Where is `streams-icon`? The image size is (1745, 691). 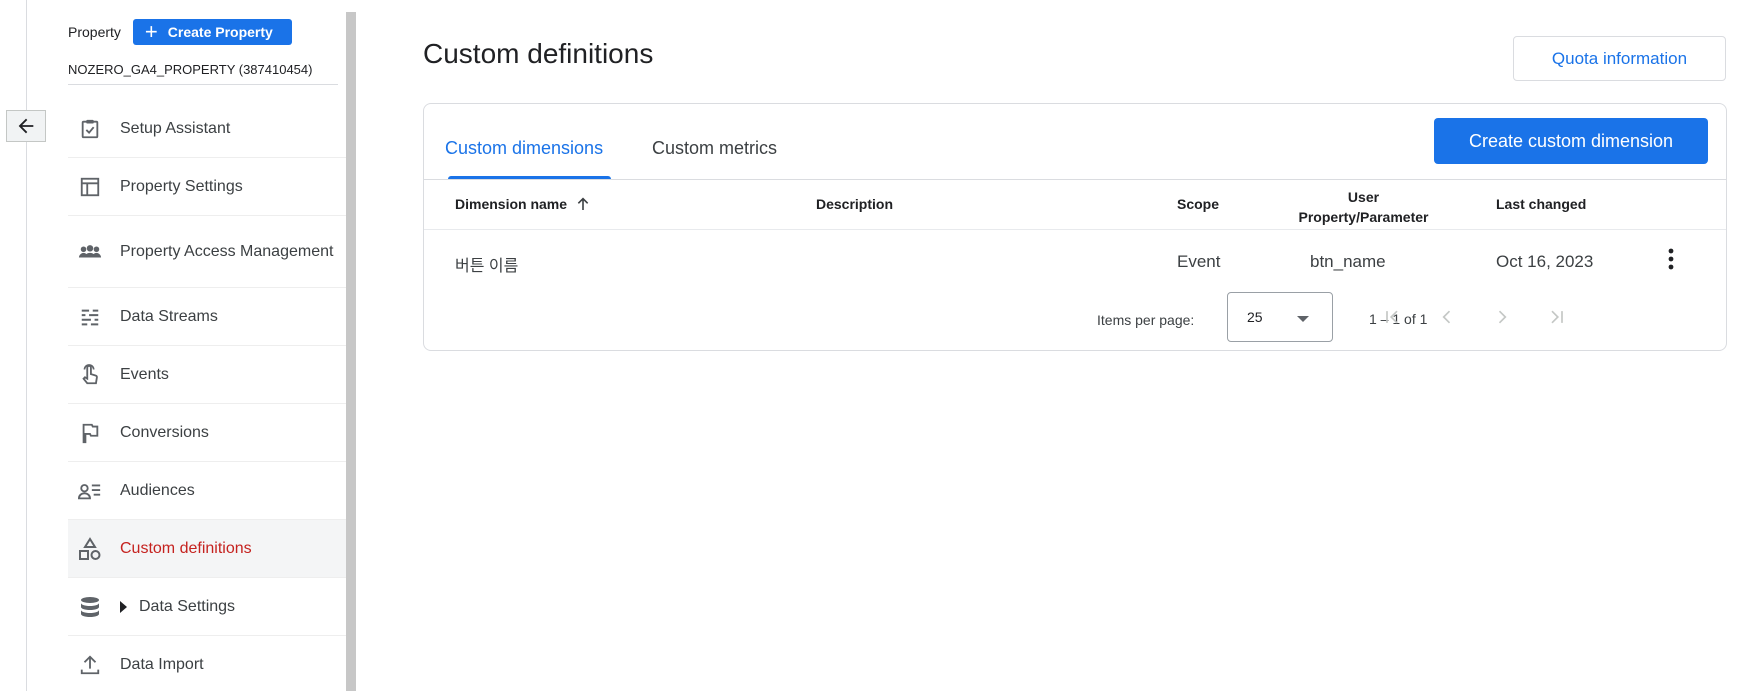
streams-icon is located at coordinates (90, 317).